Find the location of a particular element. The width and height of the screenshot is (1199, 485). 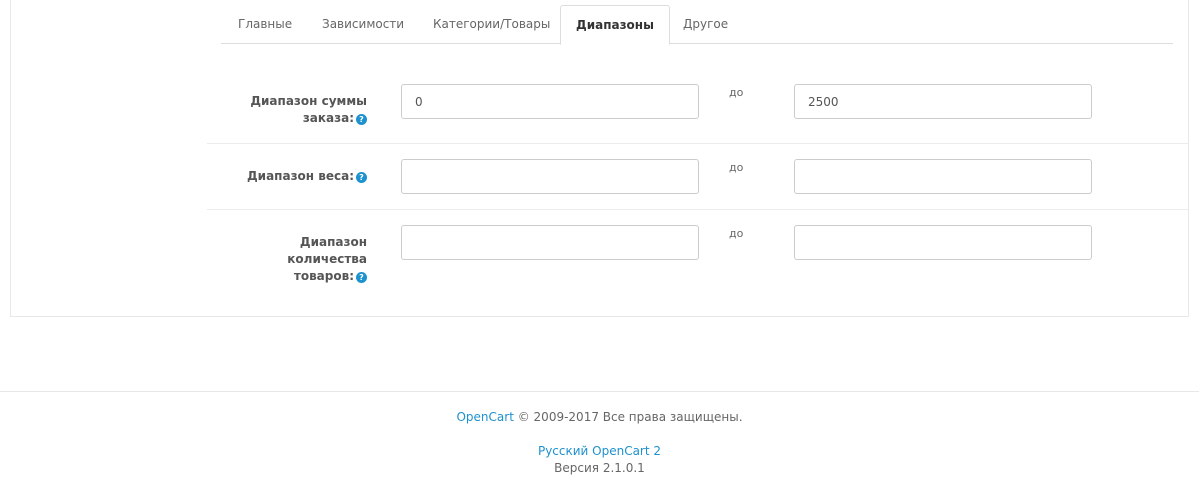

weight-to-label: до is located at coordinates (736, 167).